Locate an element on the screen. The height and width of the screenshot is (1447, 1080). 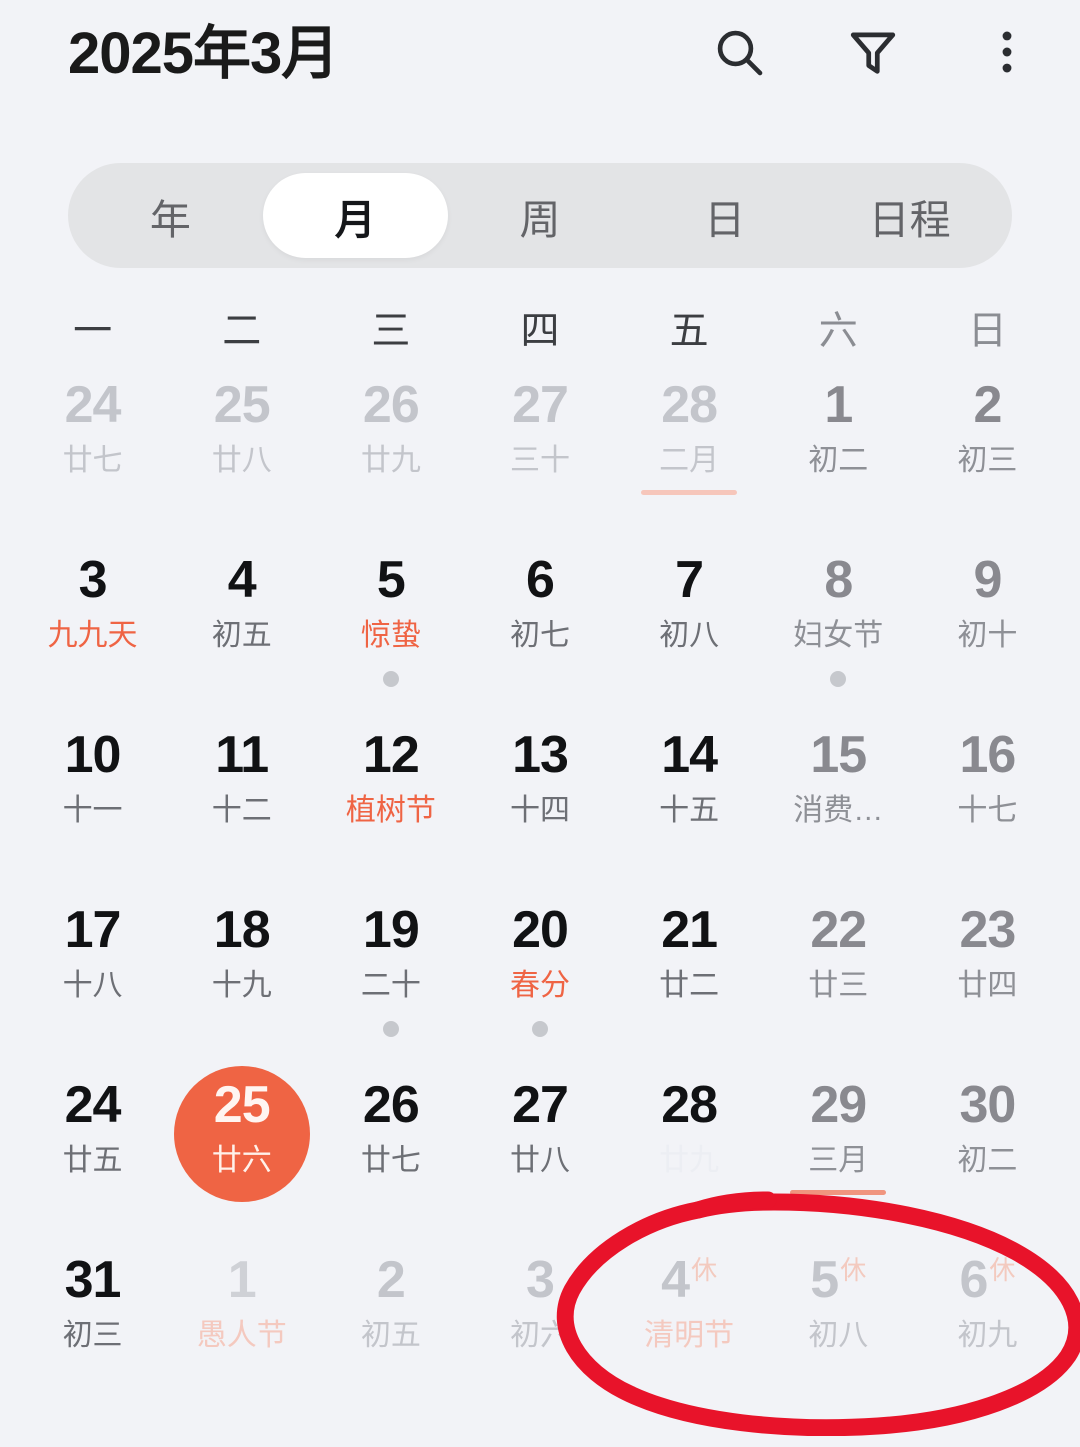
page-title: 2025年3月 is located at coordinates (203, 53).